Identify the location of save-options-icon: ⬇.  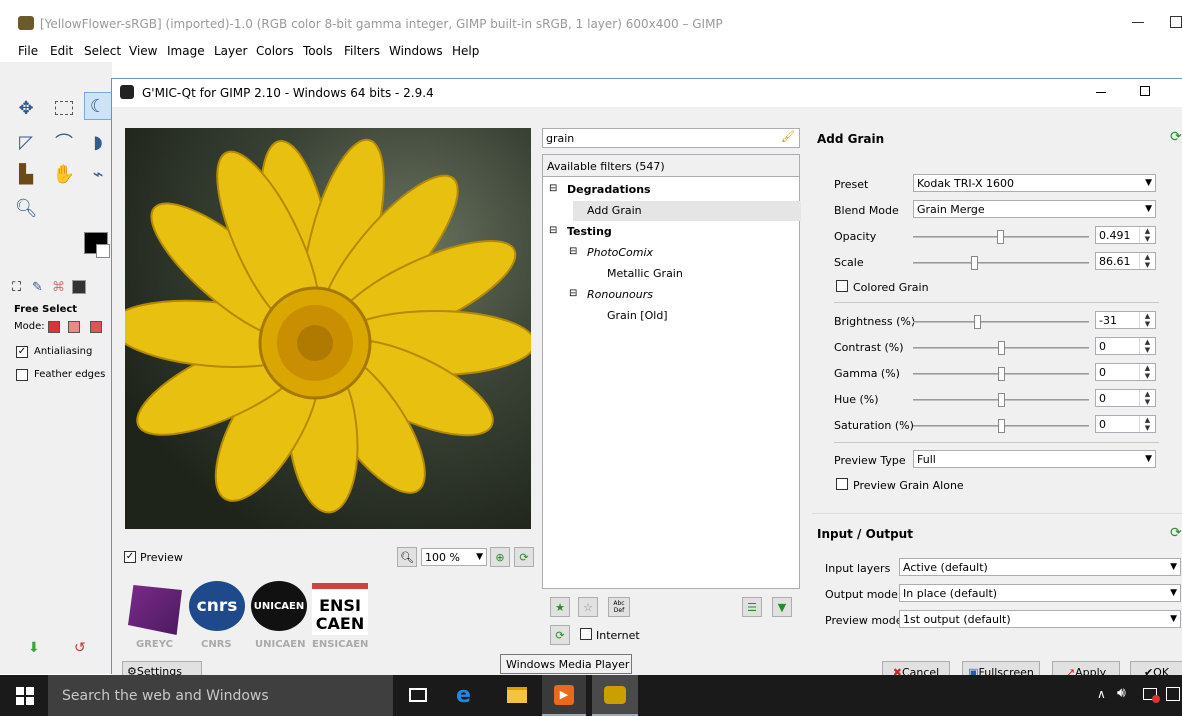
(34, 648).